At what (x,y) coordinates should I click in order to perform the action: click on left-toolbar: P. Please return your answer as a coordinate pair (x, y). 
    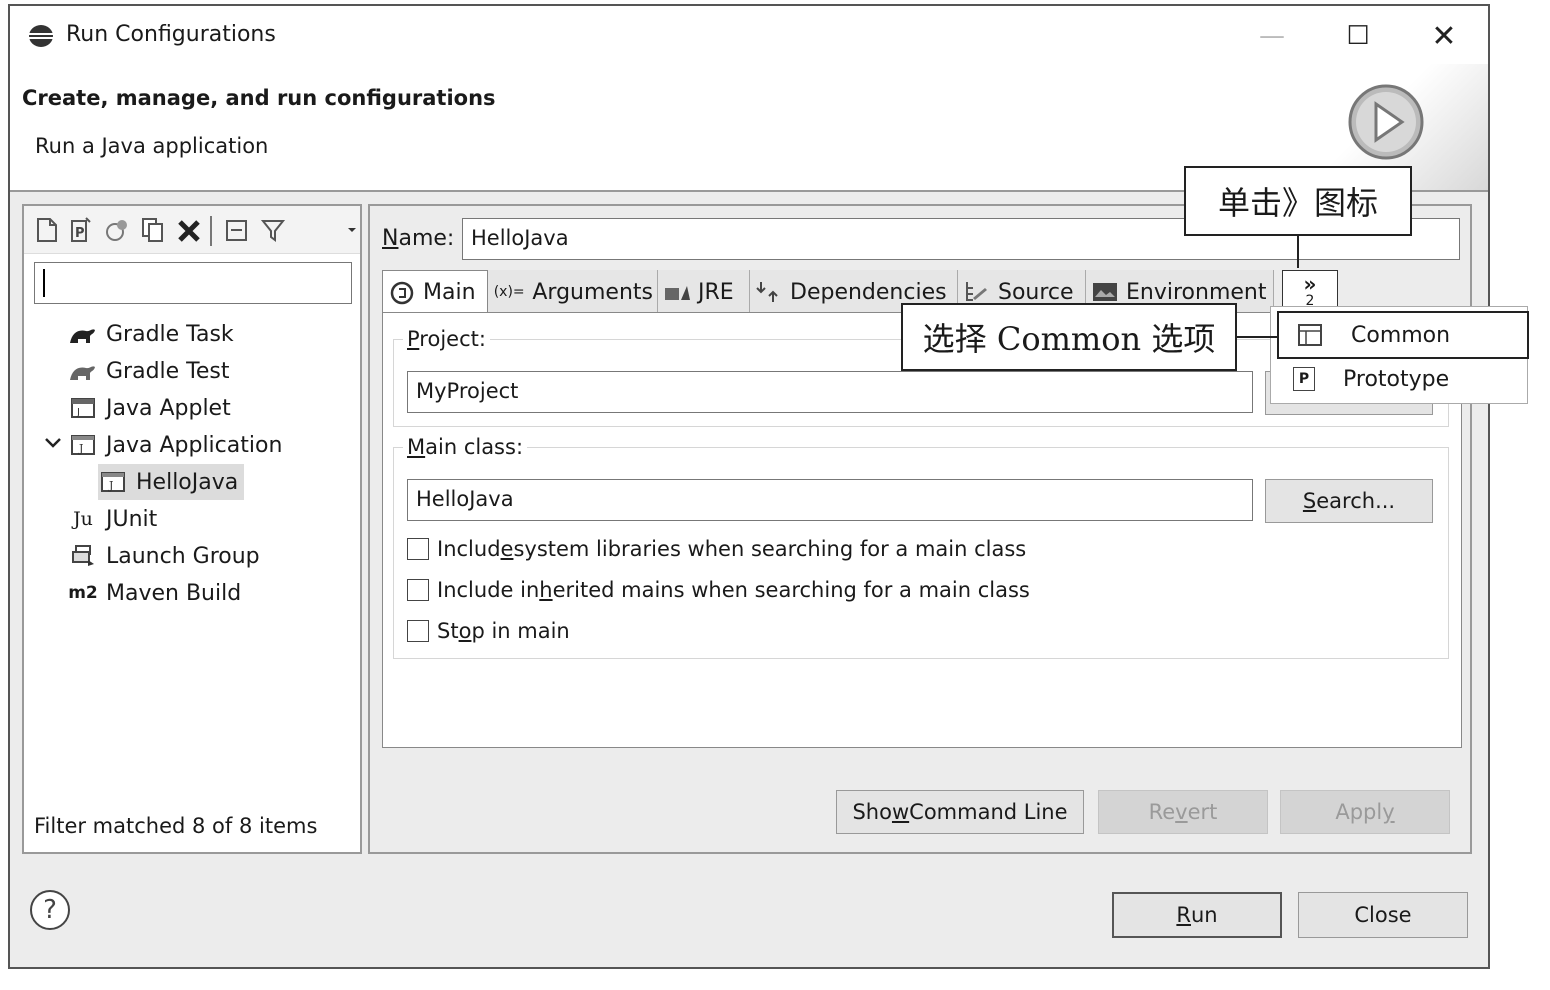
    Looking at the image, I should click on (192, 230).